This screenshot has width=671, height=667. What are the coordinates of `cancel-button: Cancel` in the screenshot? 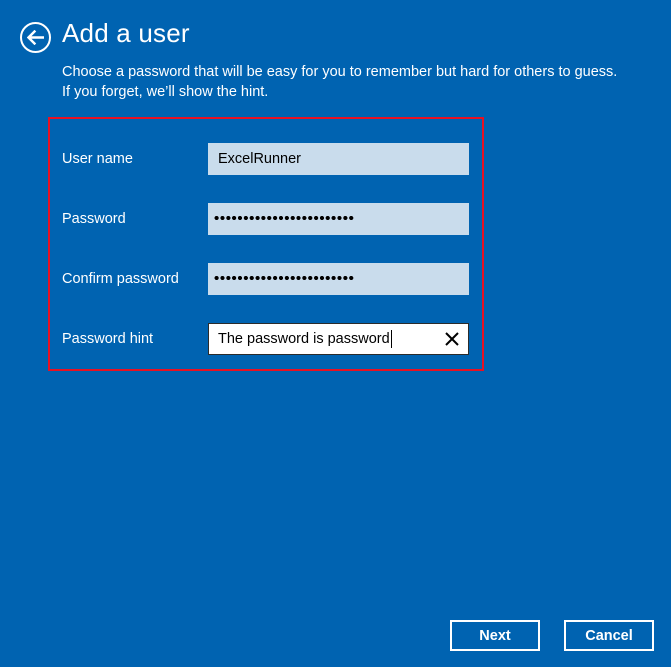 It's located at (609, 635).